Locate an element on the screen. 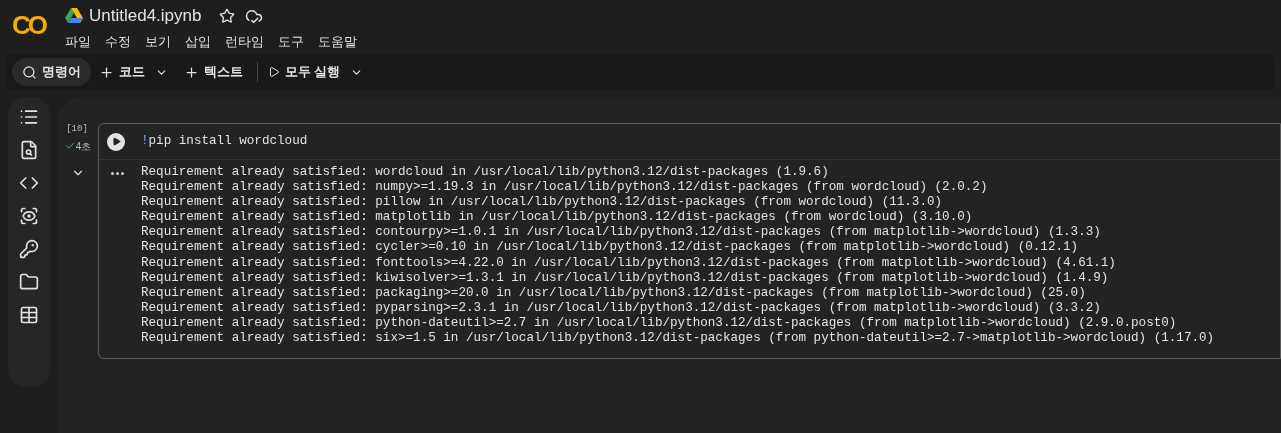  output-line: Requirement already satisfied: fonttools>=4.22.0 in /usr/local/lib/python3.12/dist-packages (from matplotlib->wordcloud) (4.61.1) is located at coordinates (629, 263).